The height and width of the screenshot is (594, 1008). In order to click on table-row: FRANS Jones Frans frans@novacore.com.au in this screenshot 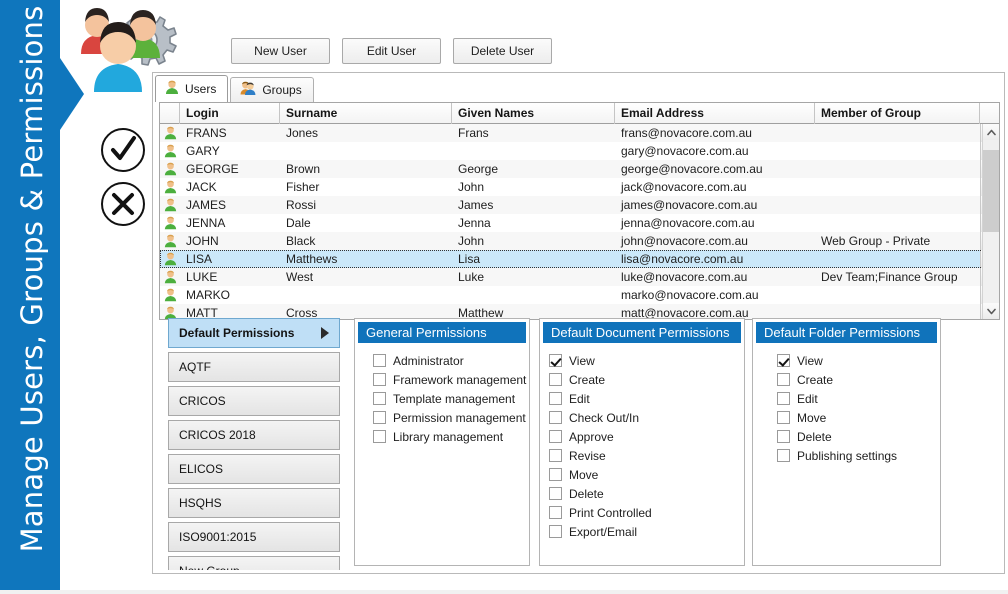, I will do `click(579, 133)`.